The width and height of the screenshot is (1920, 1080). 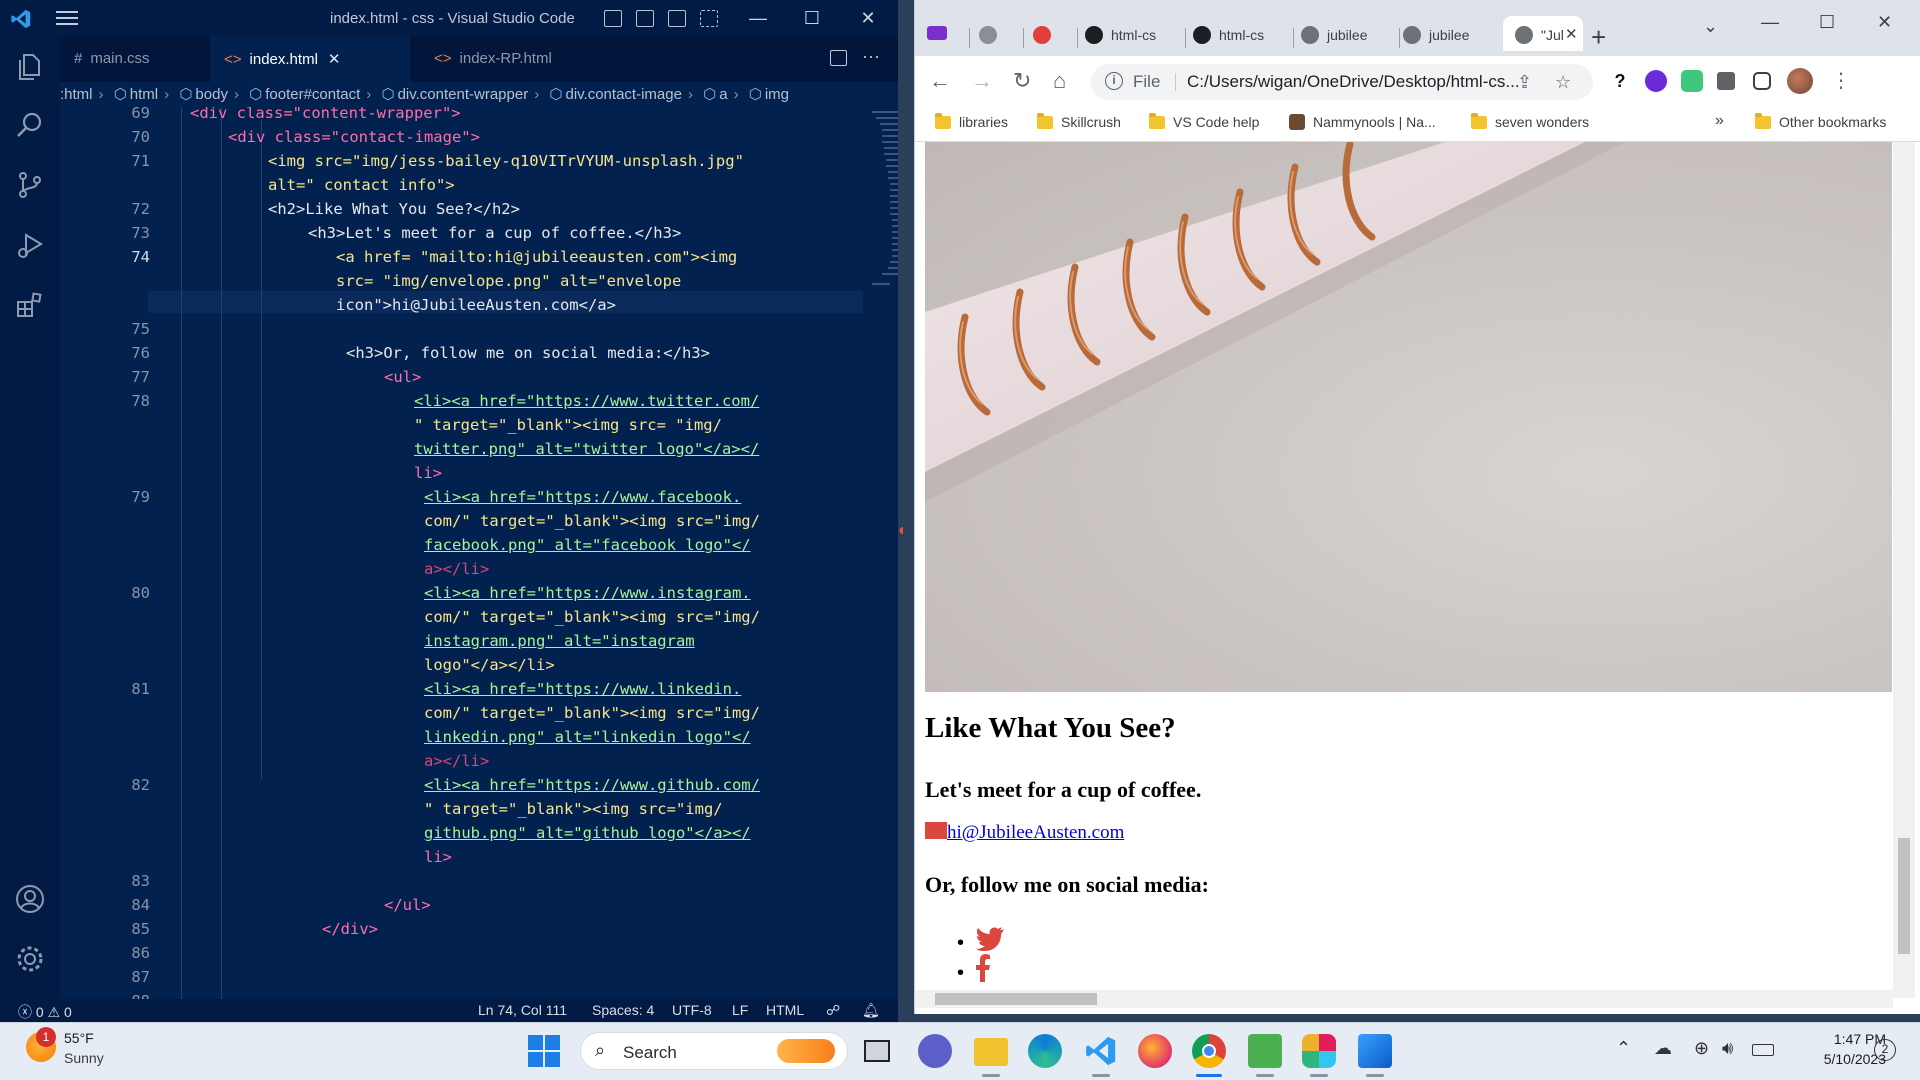 I want to click on chat-icon, so click(x=935, y=1051).